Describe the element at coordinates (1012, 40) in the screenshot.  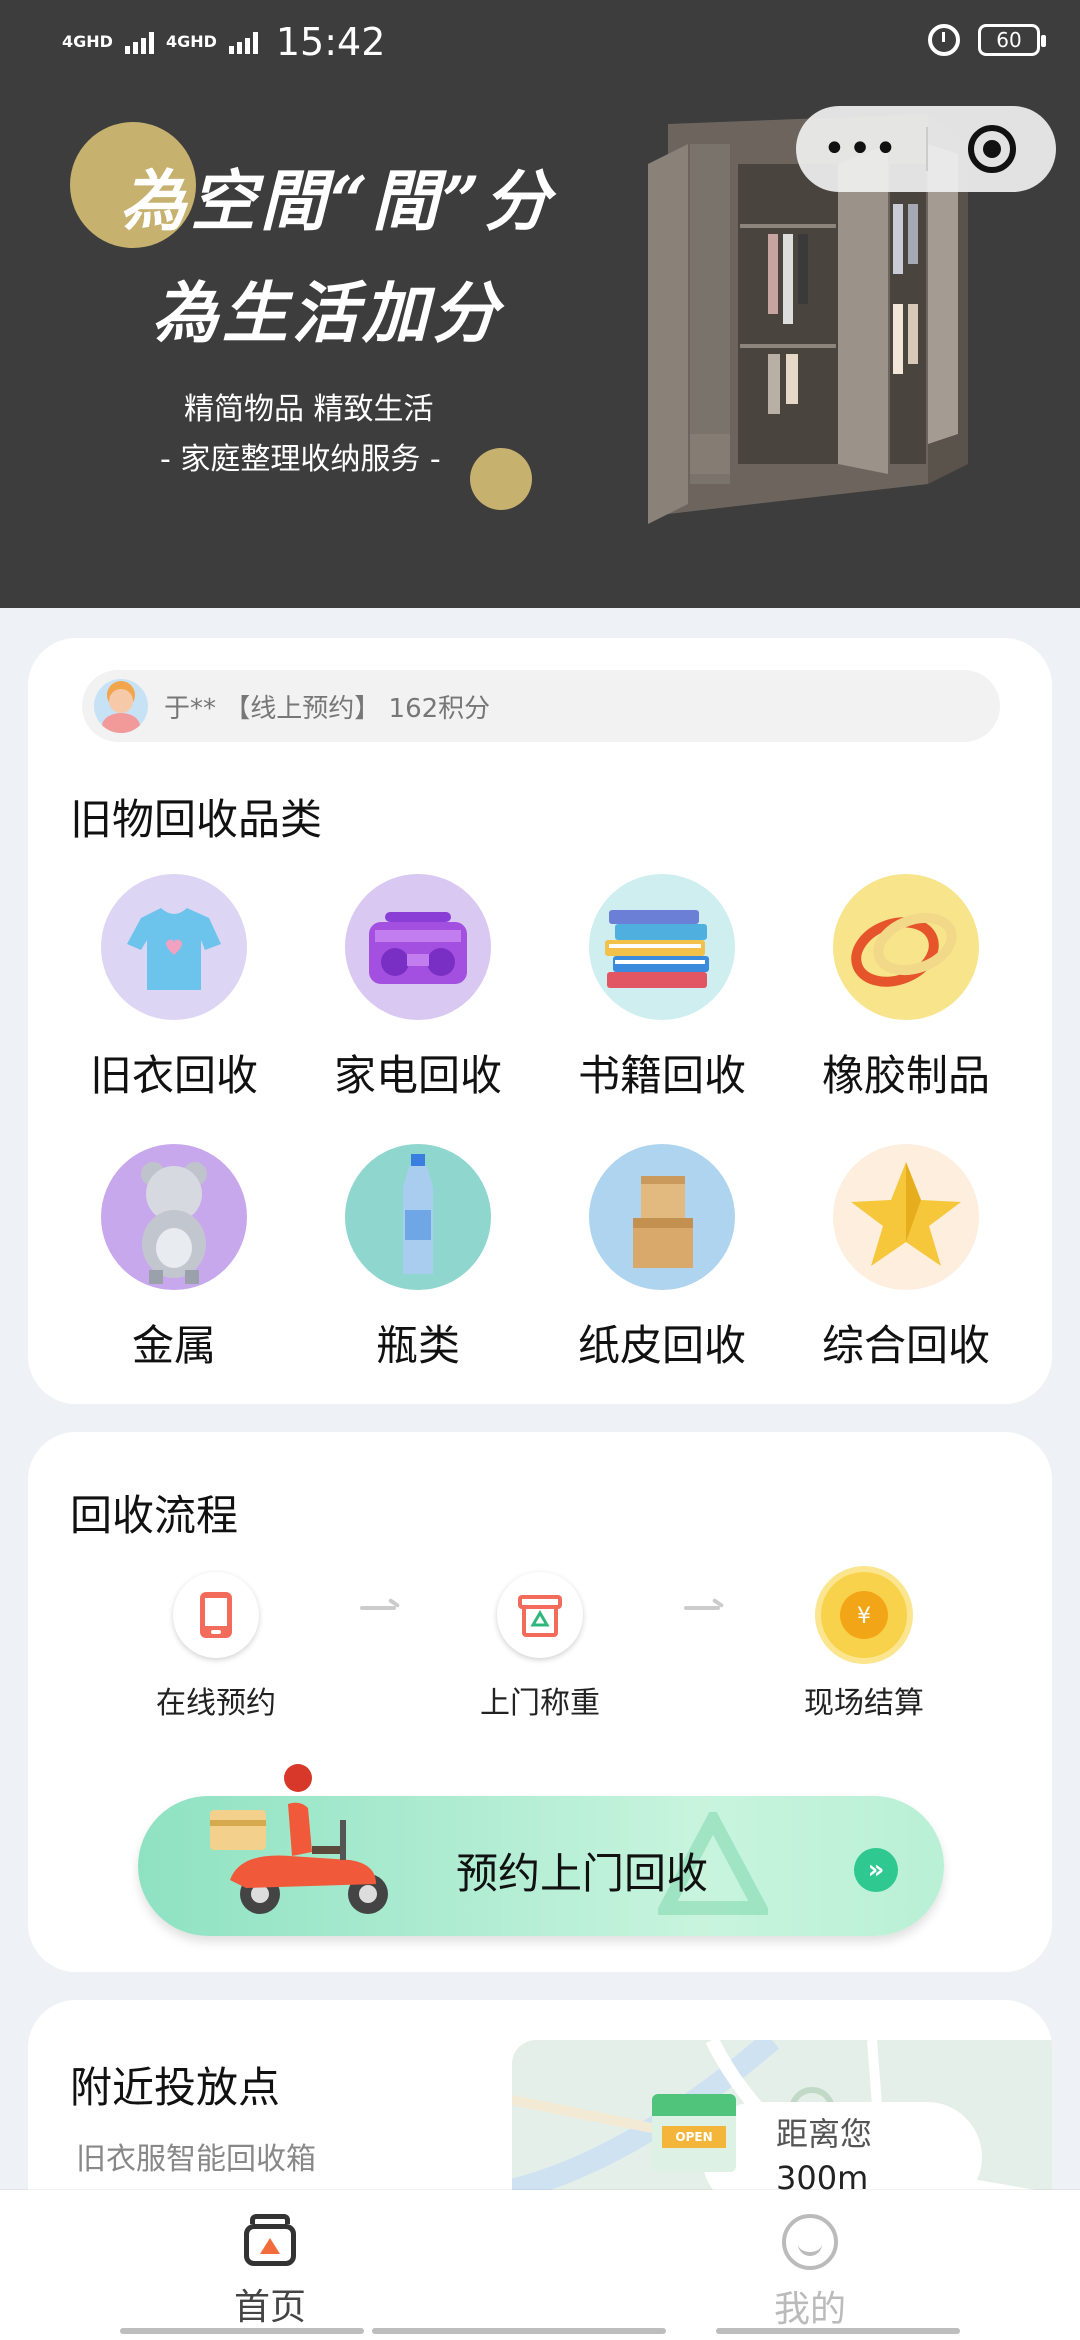
I see `battery-icon: 60` at that location.